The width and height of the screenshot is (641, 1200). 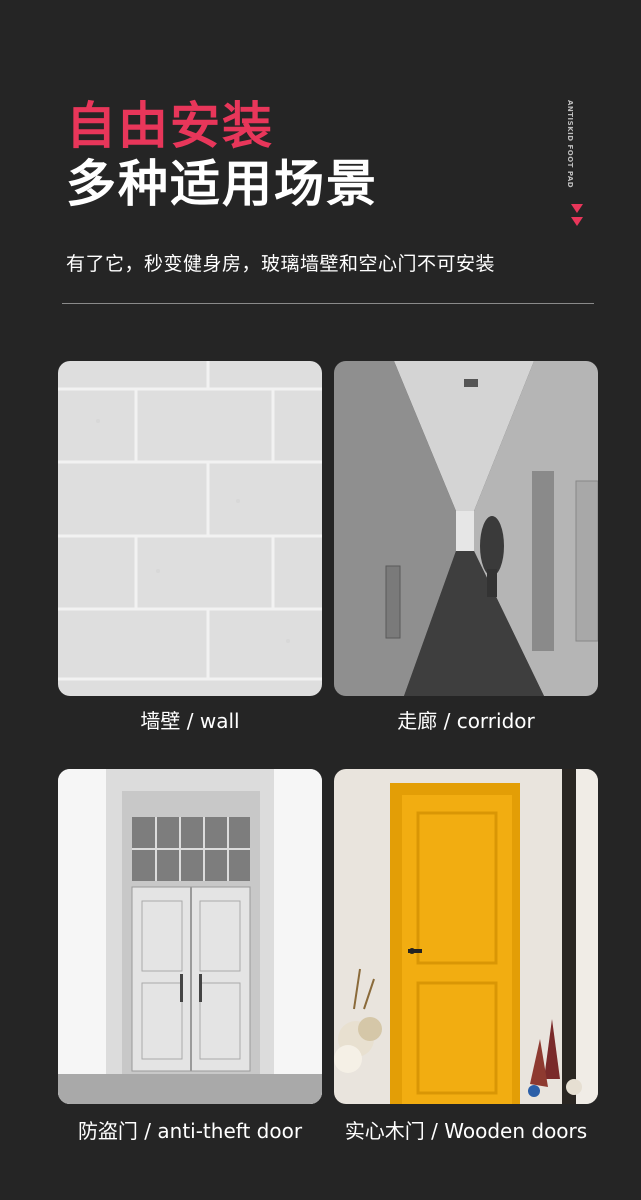 What do you see at coordinates (222, 184) in the screenshot?
I see `headline-white: 多种适用场景` at bounding box center [222, 184].